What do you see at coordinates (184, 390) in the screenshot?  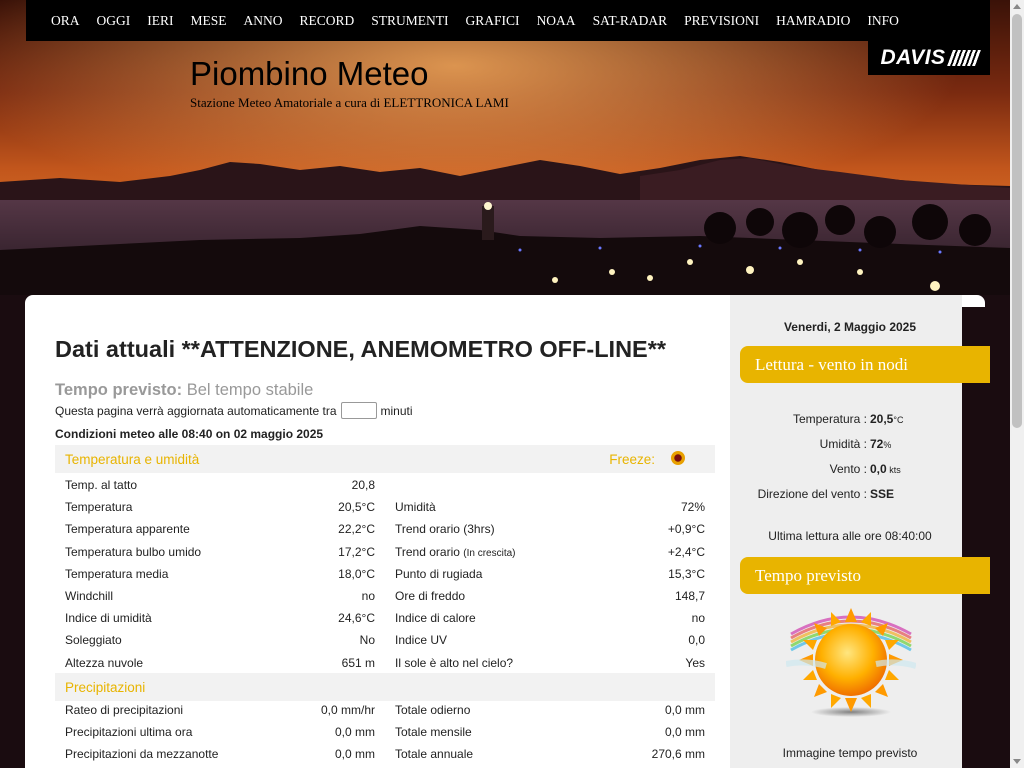 I see `forecast-line: Tempo previsto: Bel tempo stabile` at bounding box center [184, 390].